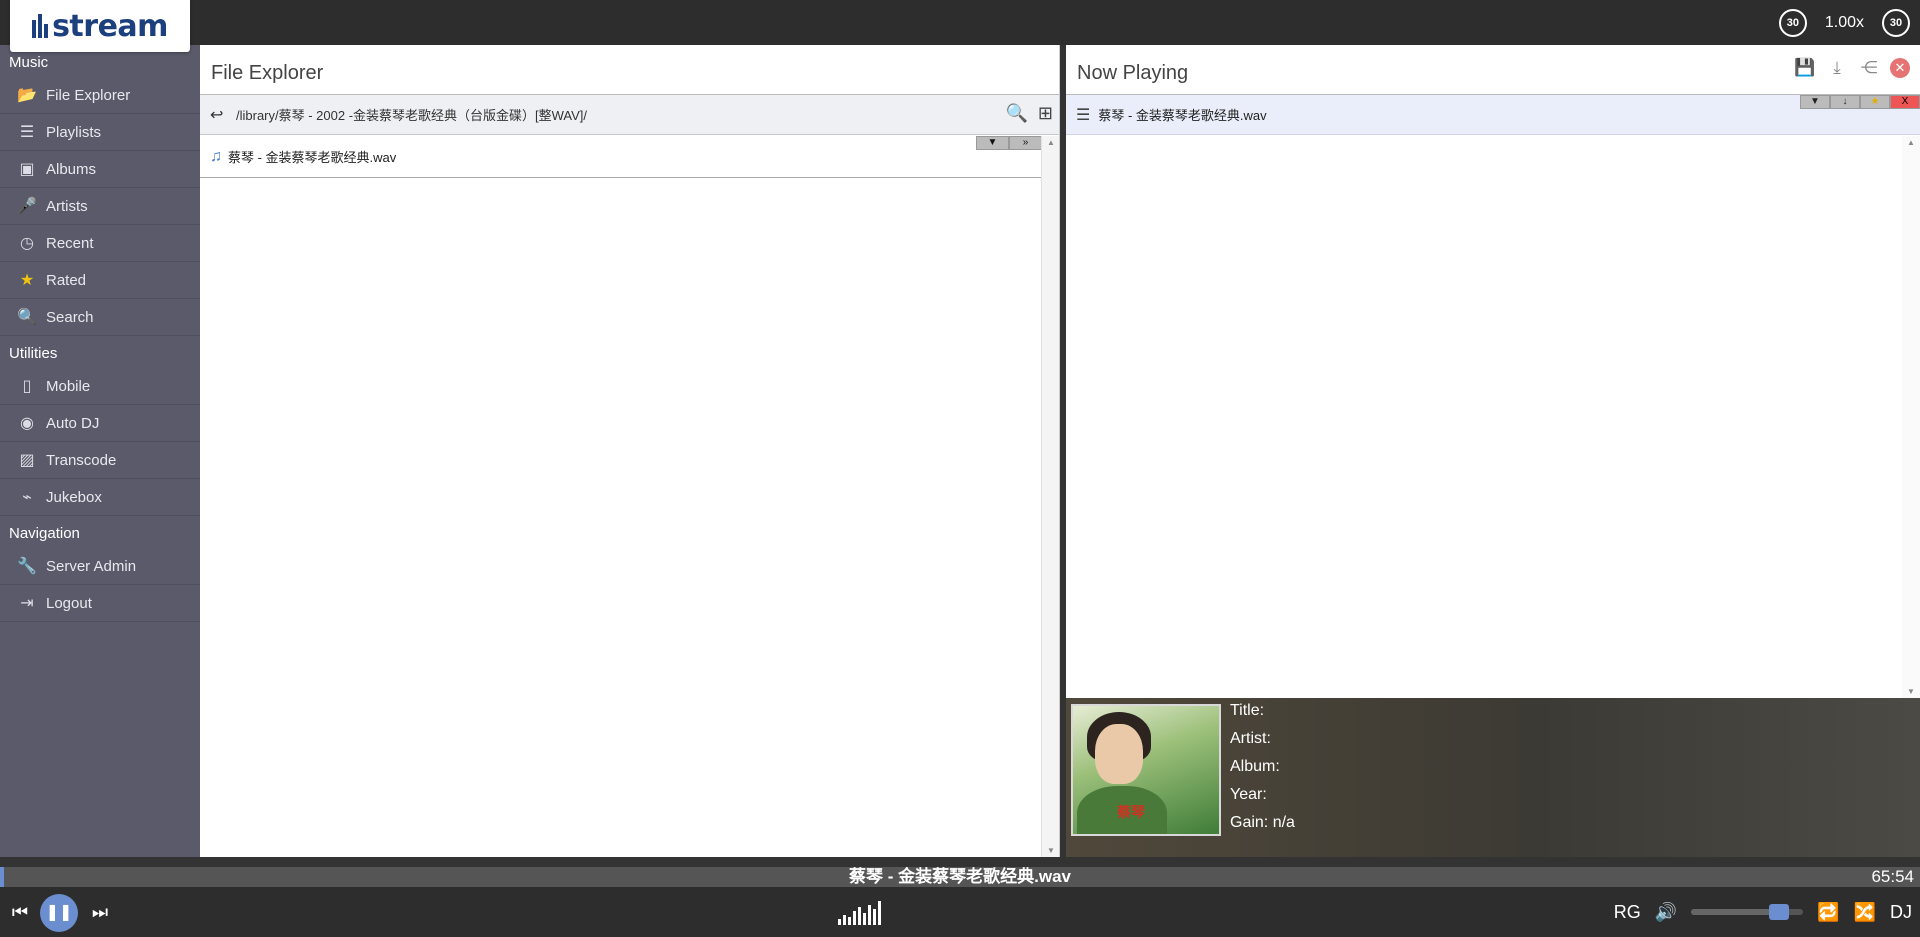 This screenshot has width=1920, height=937. What do you see at coordinates (27, 243) in the screenshot?
I see `clock-icon: ◷` at bounding box center [27, 243].